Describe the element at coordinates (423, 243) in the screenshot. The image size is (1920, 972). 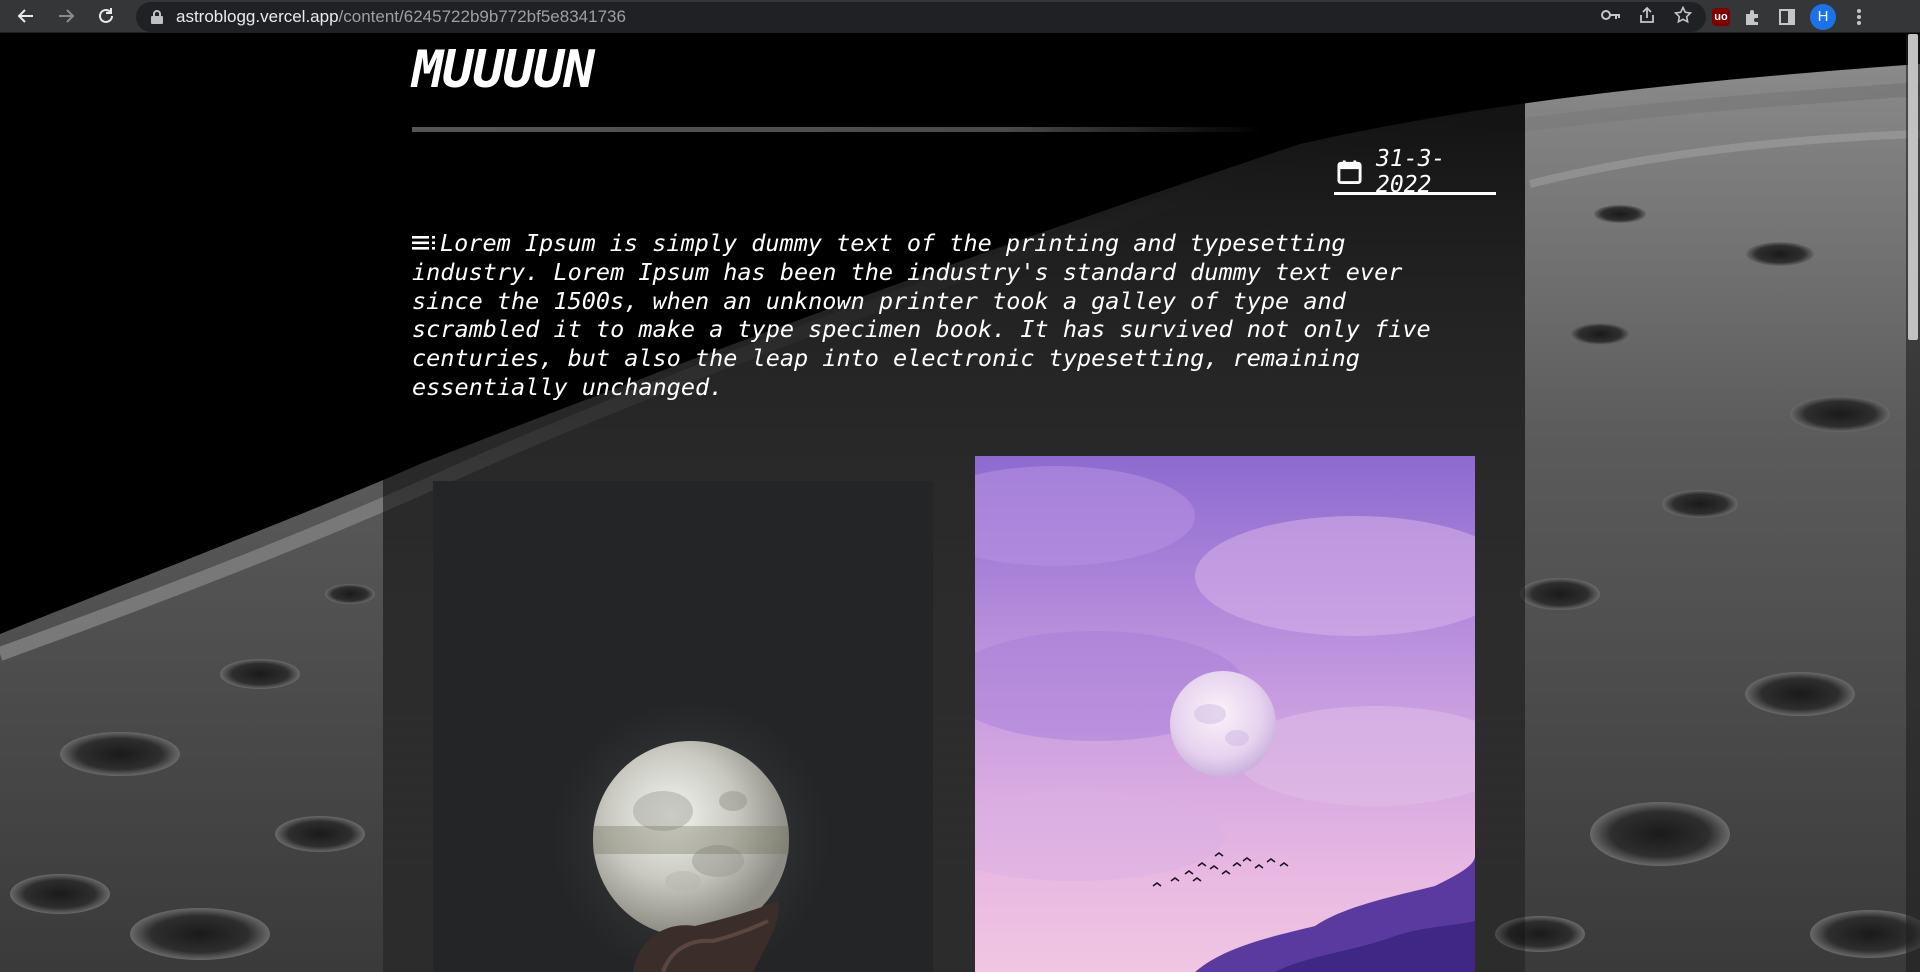
I see `notes-icon` at that location.